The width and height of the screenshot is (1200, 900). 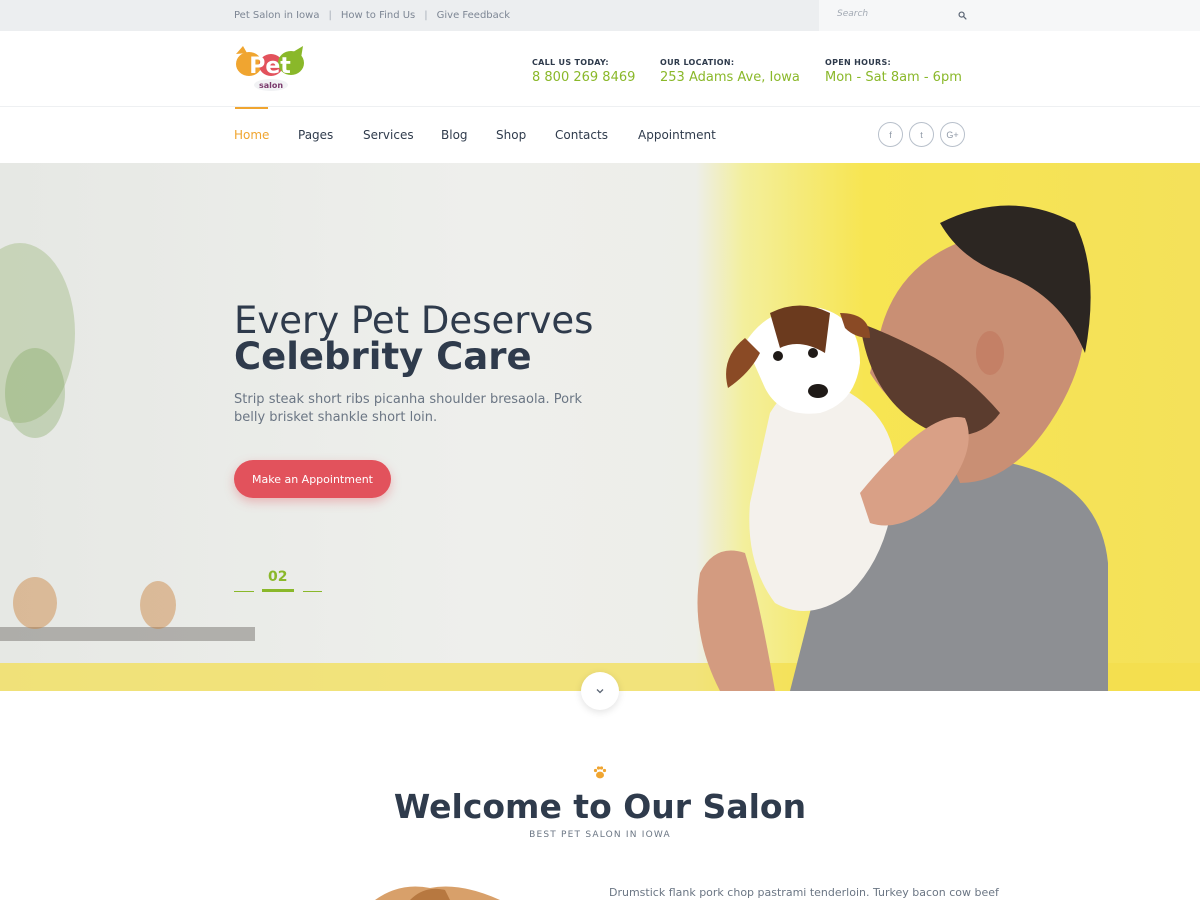 What do you see at coordinates (473, 15) in the screenshot?
I see `top-link-feedback: Give Feedback` at bounding box center [473, 15].